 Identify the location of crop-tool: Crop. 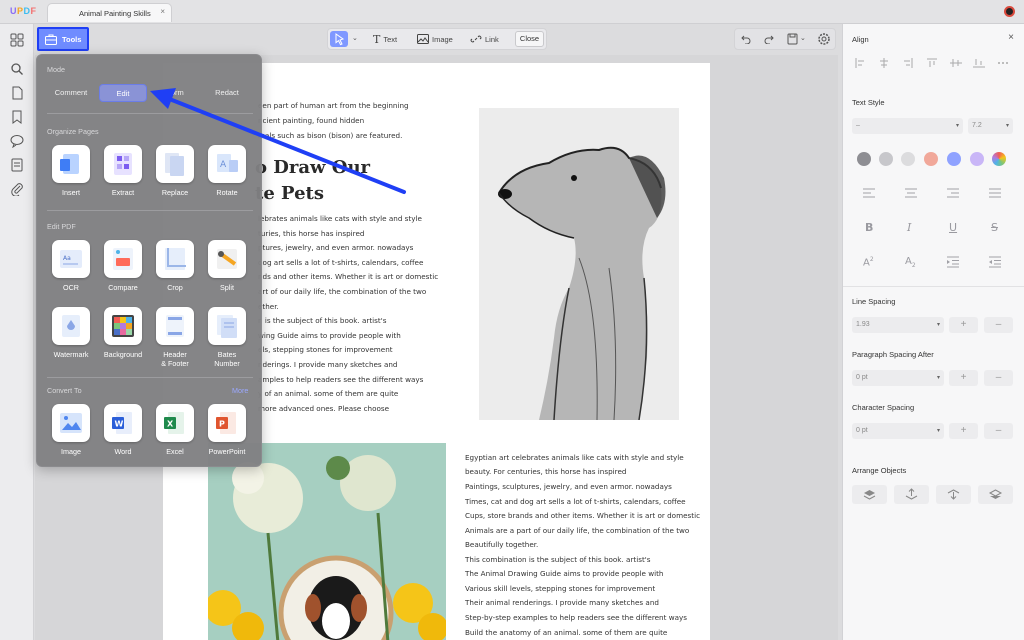
(175, 268).